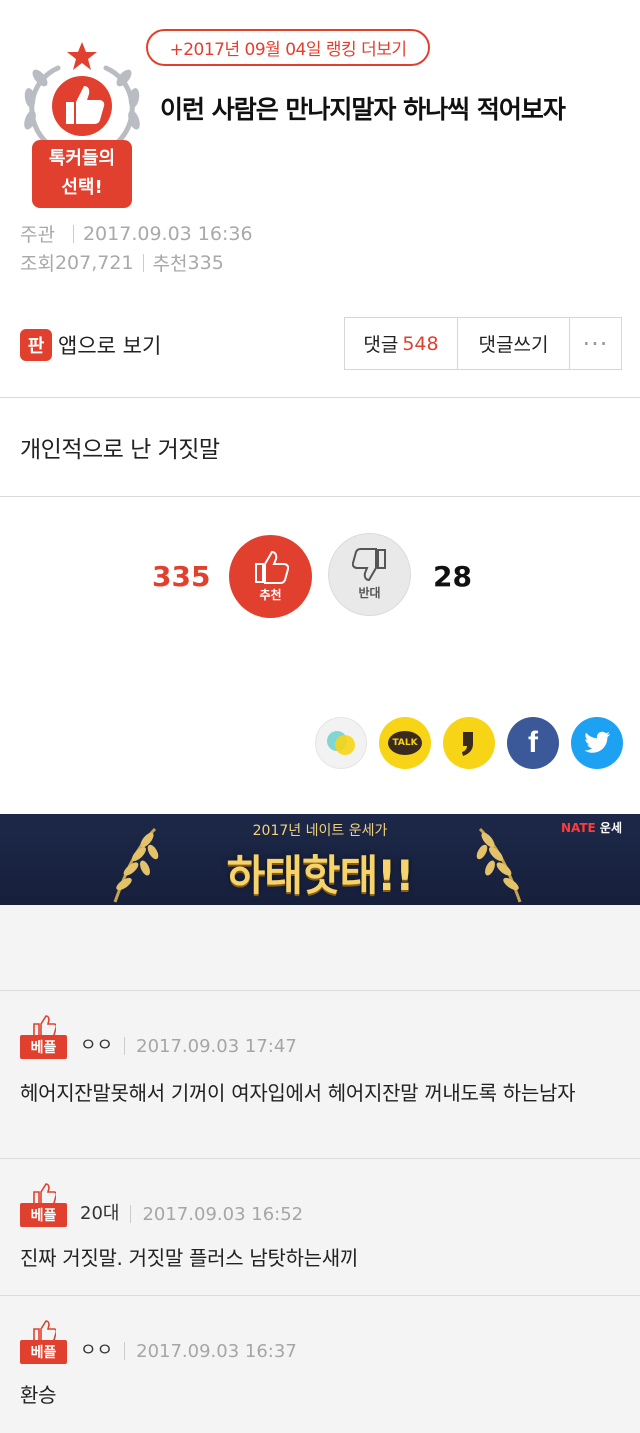 This screenshot has height=1433, width=640. Describe the element at coordinates (368, 565) in the screenshot. I see `thumbs-down-icon` at that location.